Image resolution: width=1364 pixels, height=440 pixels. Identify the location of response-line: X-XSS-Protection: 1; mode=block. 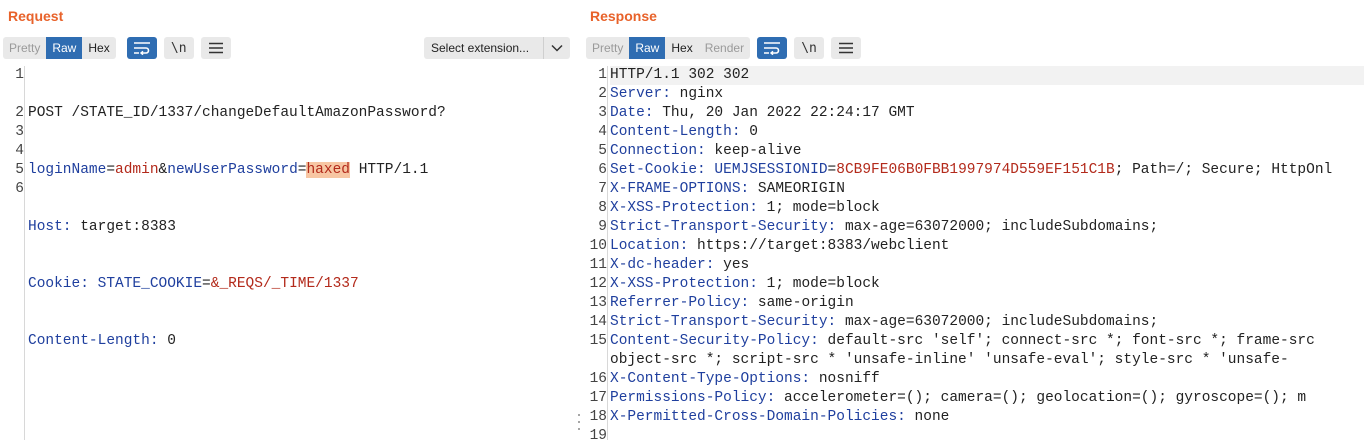
(987, 208).